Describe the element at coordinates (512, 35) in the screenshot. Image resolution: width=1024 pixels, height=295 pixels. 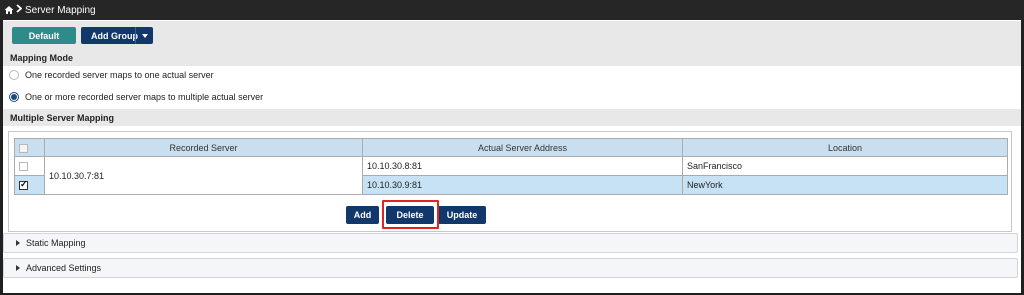
I see `toolbar: Default Add Group` at that location.